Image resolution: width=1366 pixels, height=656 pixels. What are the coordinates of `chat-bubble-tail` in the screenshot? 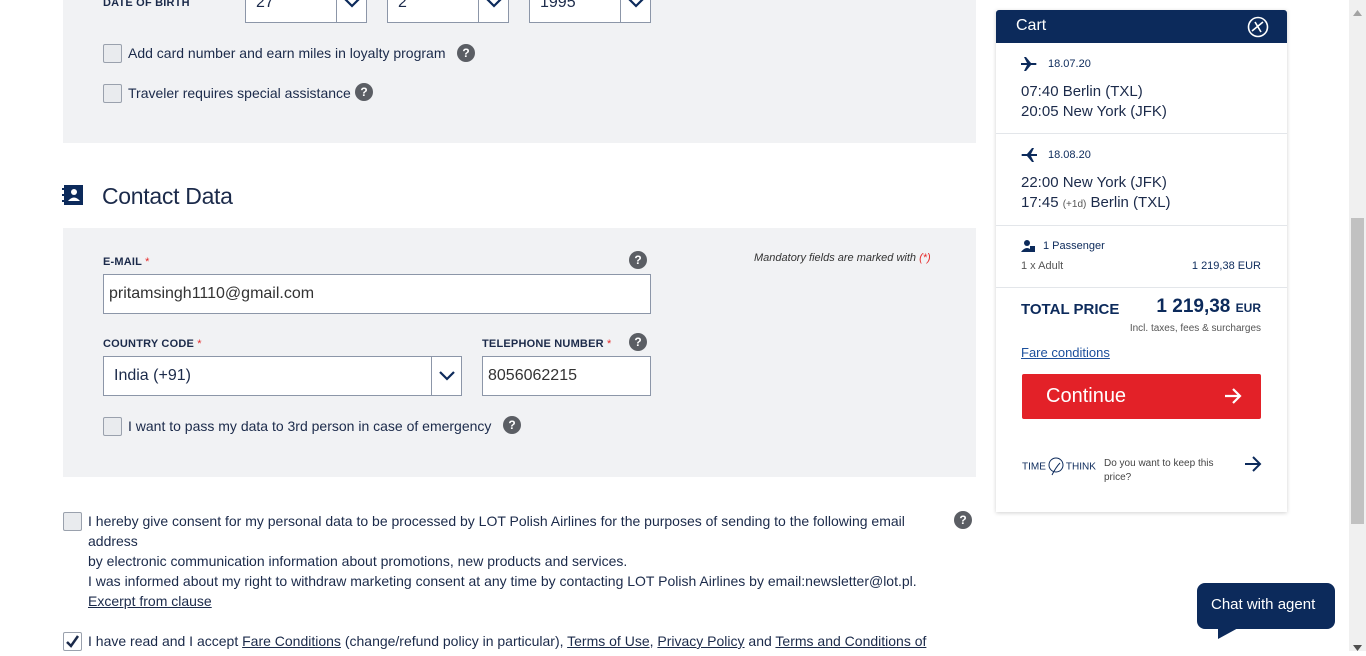 It's located at (1229, 633).